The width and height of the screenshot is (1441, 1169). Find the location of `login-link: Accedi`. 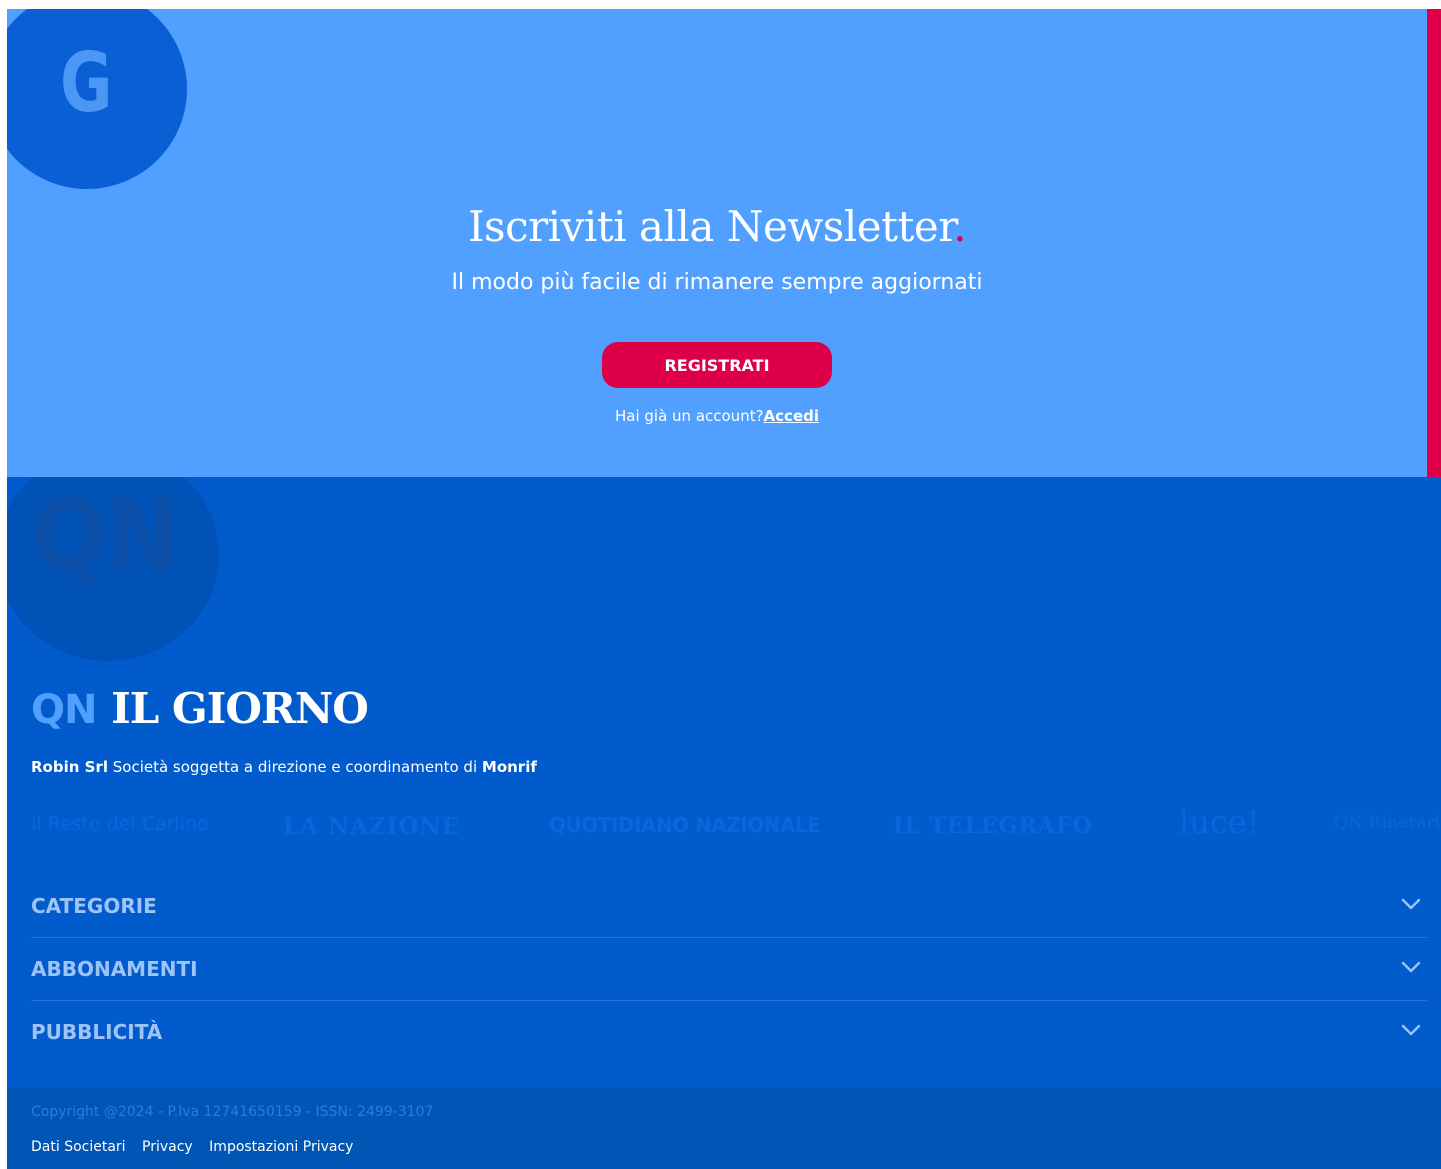

login-link: Accedi is located at coordinates (791, 416).